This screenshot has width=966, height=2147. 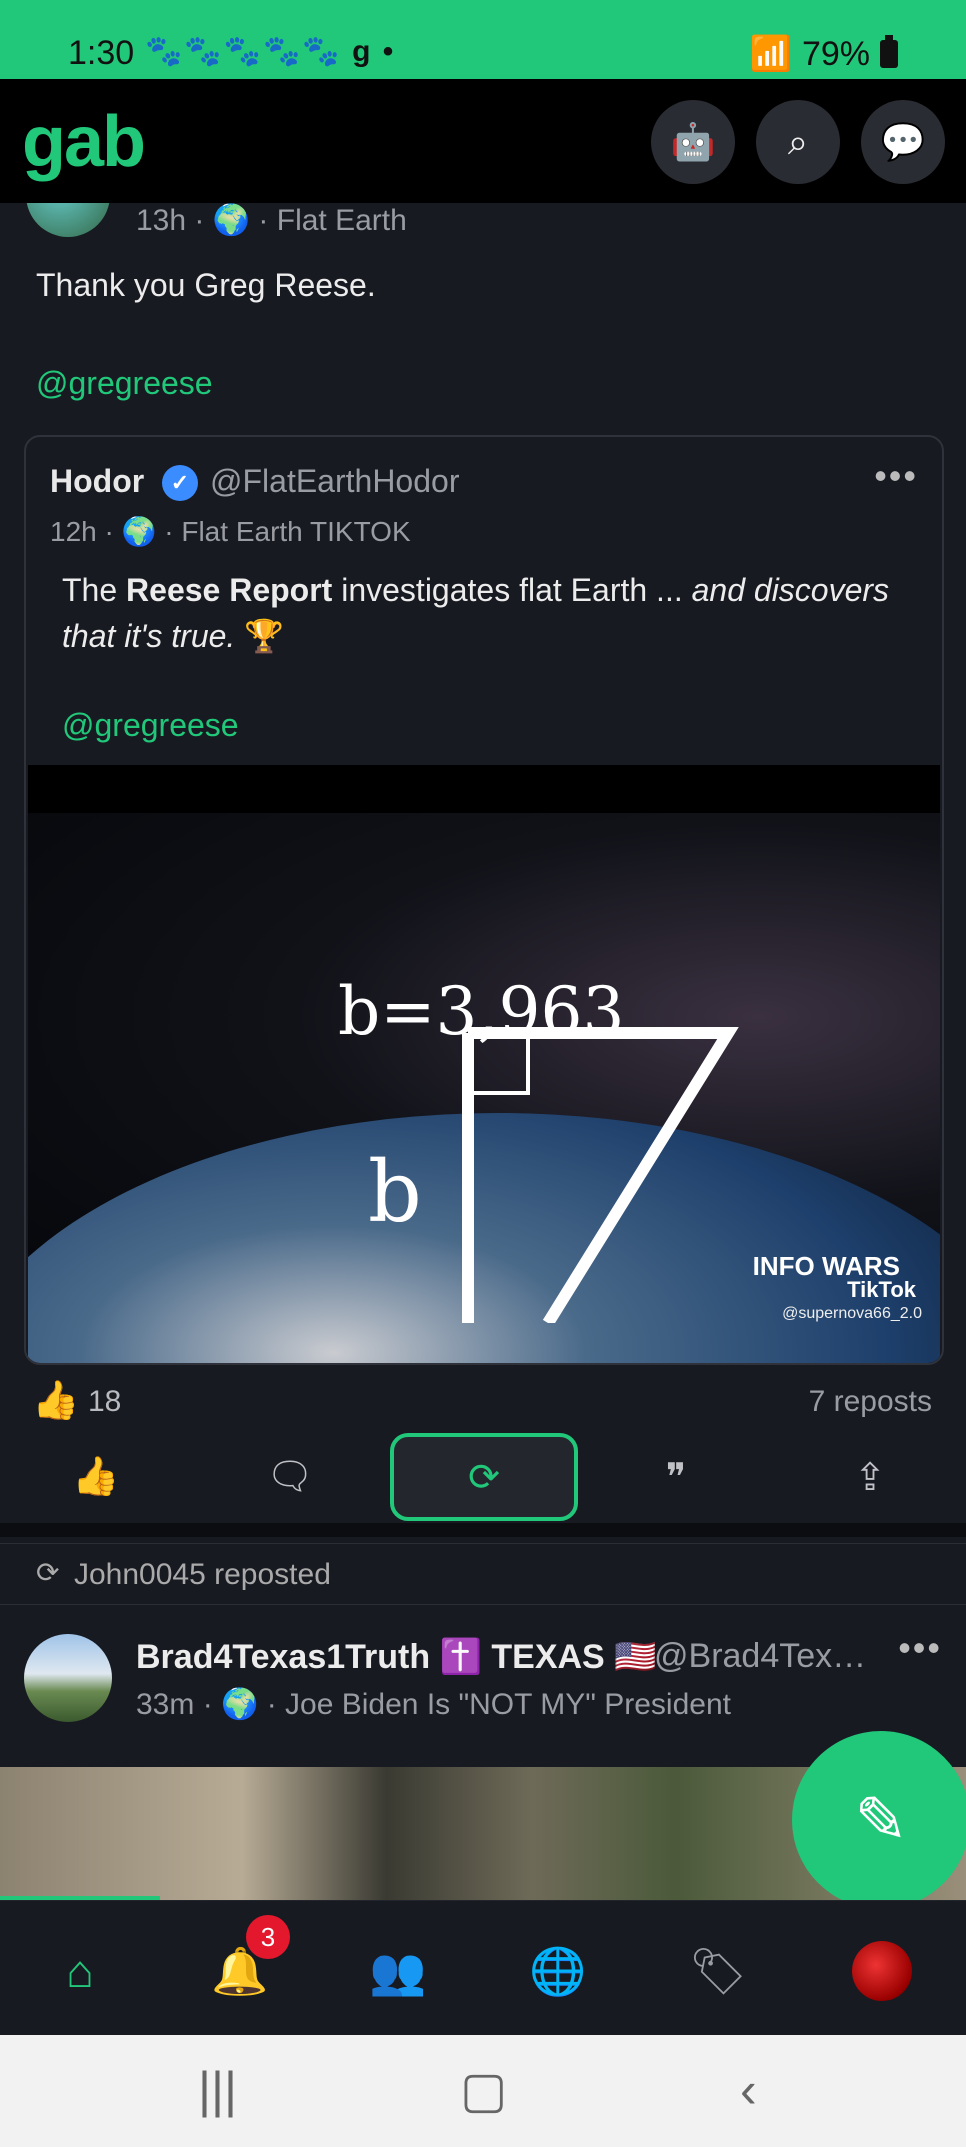 I want to click on quote-time: 12h, so click(x=73, y=531).